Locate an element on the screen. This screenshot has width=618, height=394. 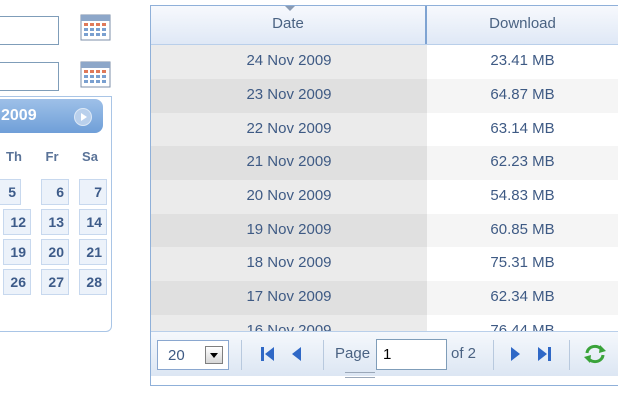
weekday-saturday: Sa is located at coordinates (90, 156).